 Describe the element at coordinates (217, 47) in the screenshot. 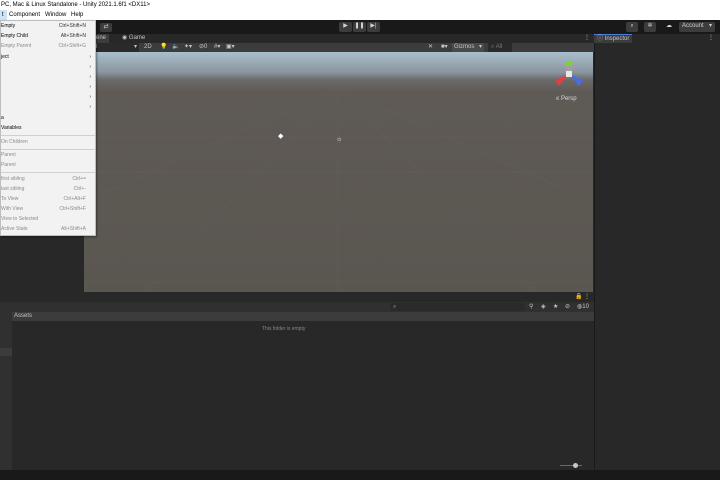

I see `grid-icon: #▾` at that location.